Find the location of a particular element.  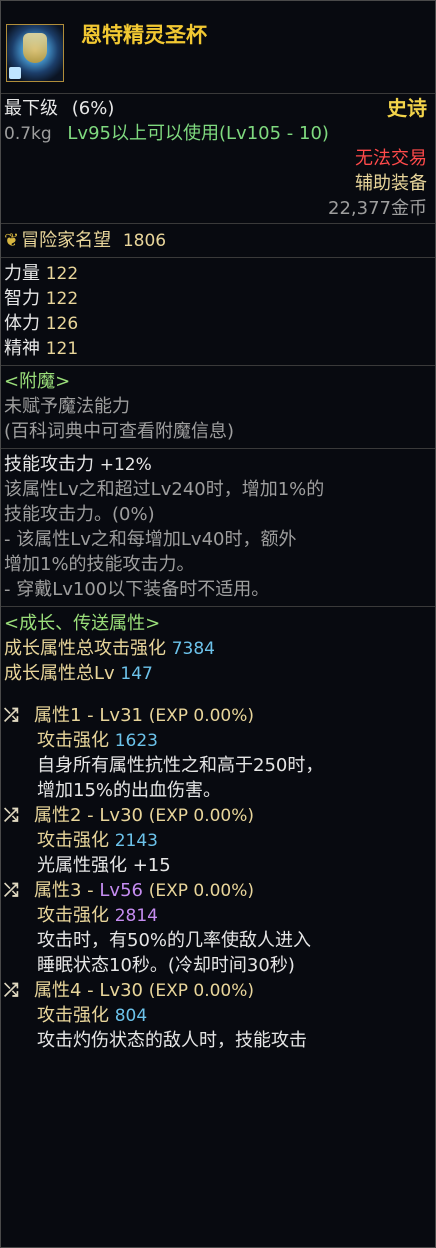

attr-desc: 攻击时，有50%的几率使敌人进入 is located at coordinates (174, 940).